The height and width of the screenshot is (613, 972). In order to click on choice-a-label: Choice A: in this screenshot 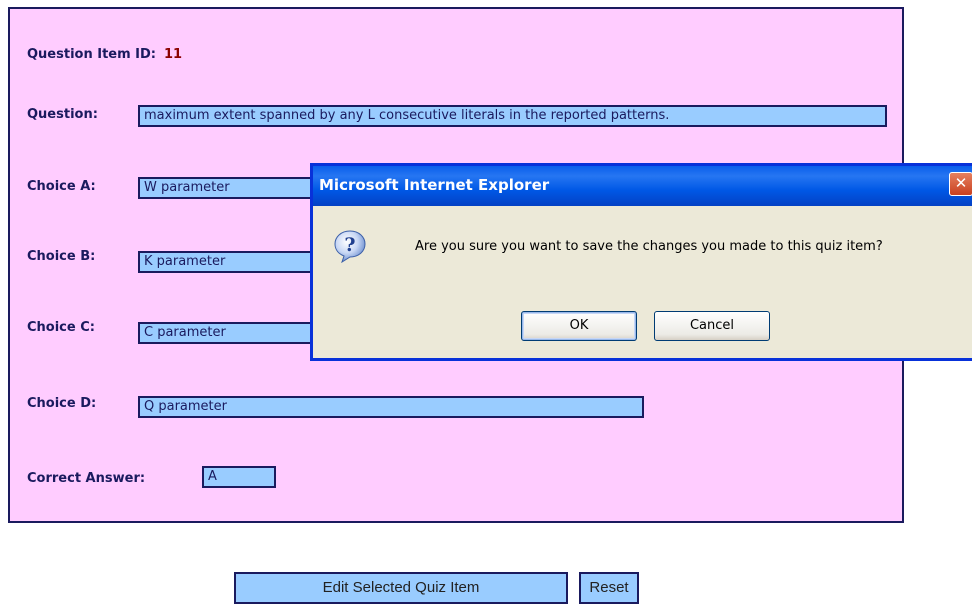, I will do `click(61, 186)`.